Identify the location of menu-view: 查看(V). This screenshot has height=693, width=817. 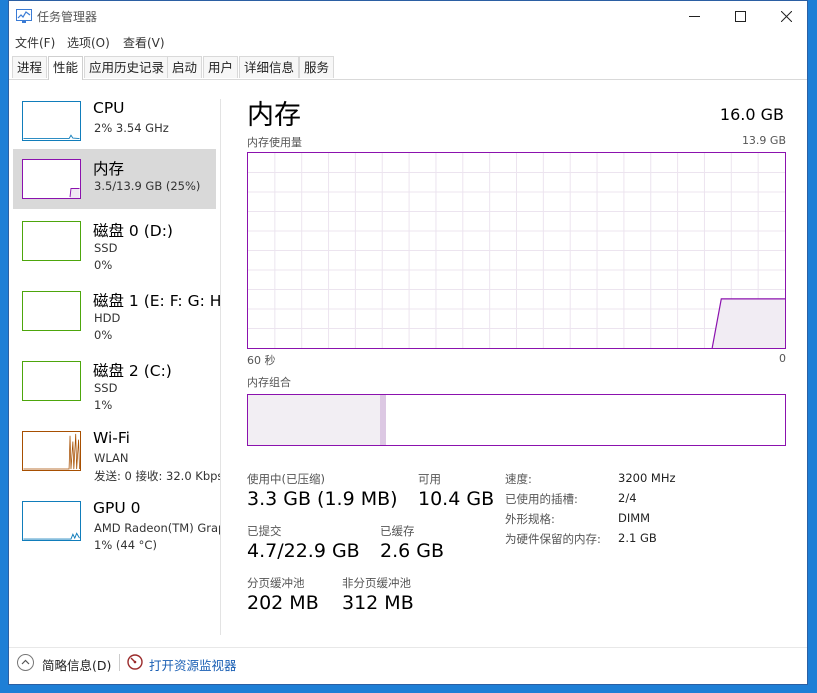
(144, 42).